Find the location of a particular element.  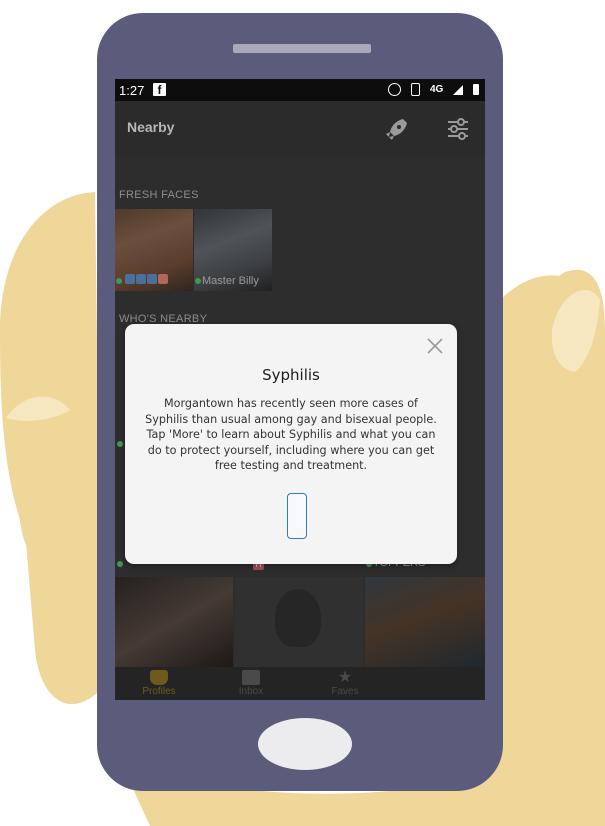

nav-faves: ★ Faves is located at coordinates (345, 682).